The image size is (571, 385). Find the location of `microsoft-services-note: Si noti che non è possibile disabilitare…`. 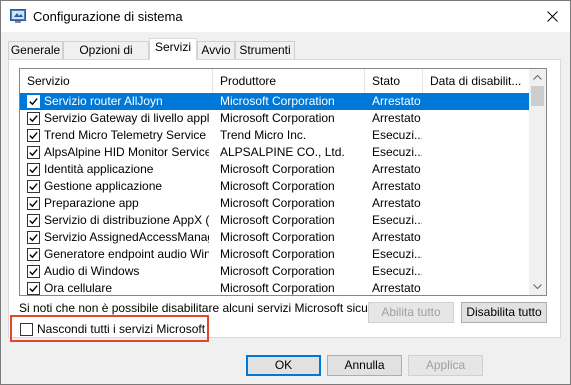

microsoft-services-note: Si noti che non è possibile disabilitare… is located at coordinates (198, 308).